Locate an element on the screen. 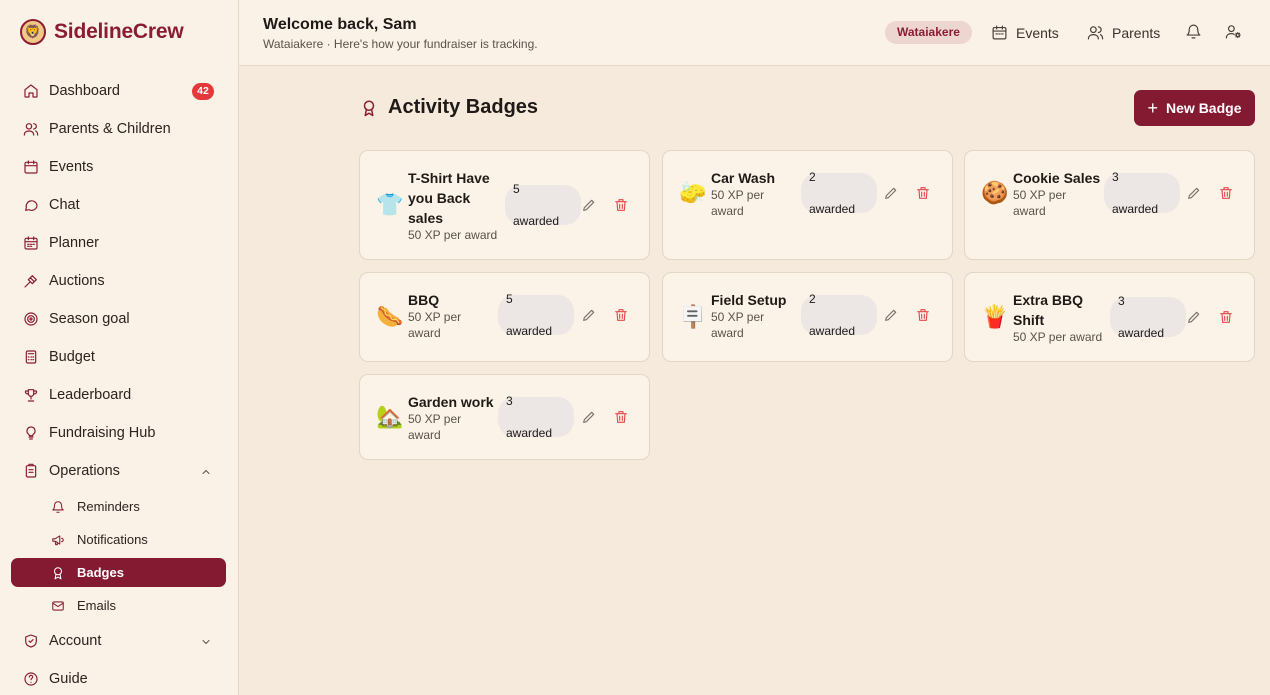 The width and height of the screenshot is (1270, 695). sidebar-item-operations: Operations is located at coordinates (118, 471).